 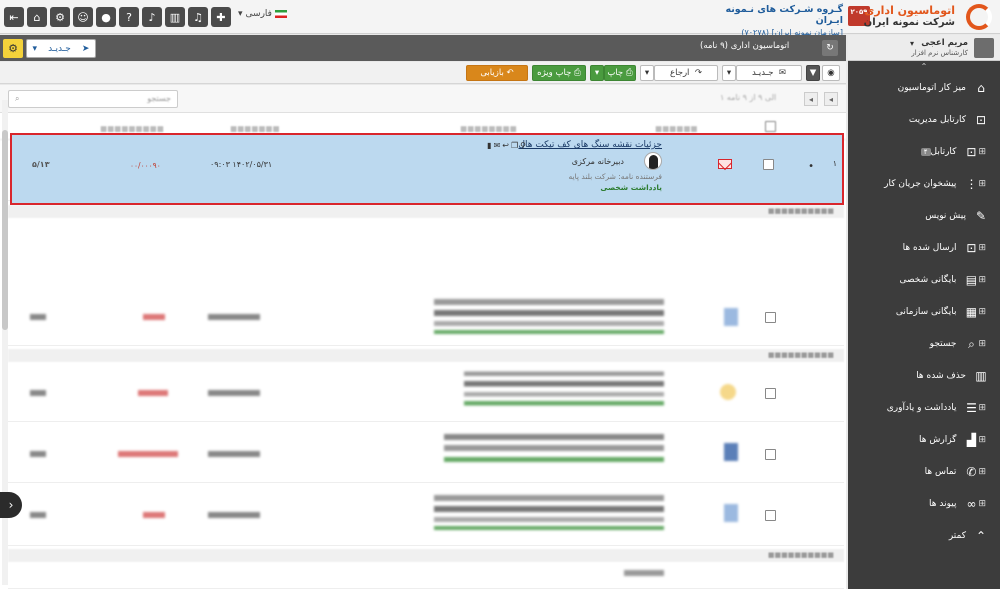 I want to click on next-page-icon: ◂, so click(x=831, y=99).